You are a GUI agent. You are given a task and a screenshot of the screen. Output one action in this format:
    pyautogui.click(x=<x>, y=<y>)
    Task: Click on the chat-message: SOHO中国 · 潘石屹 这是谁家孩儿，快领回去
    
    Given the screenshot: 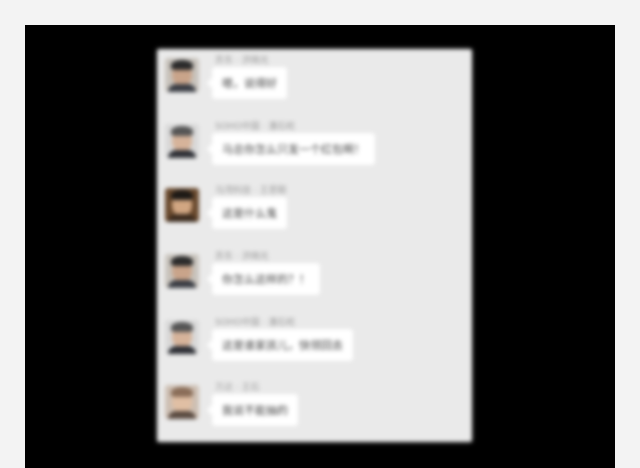 What is the action you would take?
    pyautogui.click(x=315, y=343)
    